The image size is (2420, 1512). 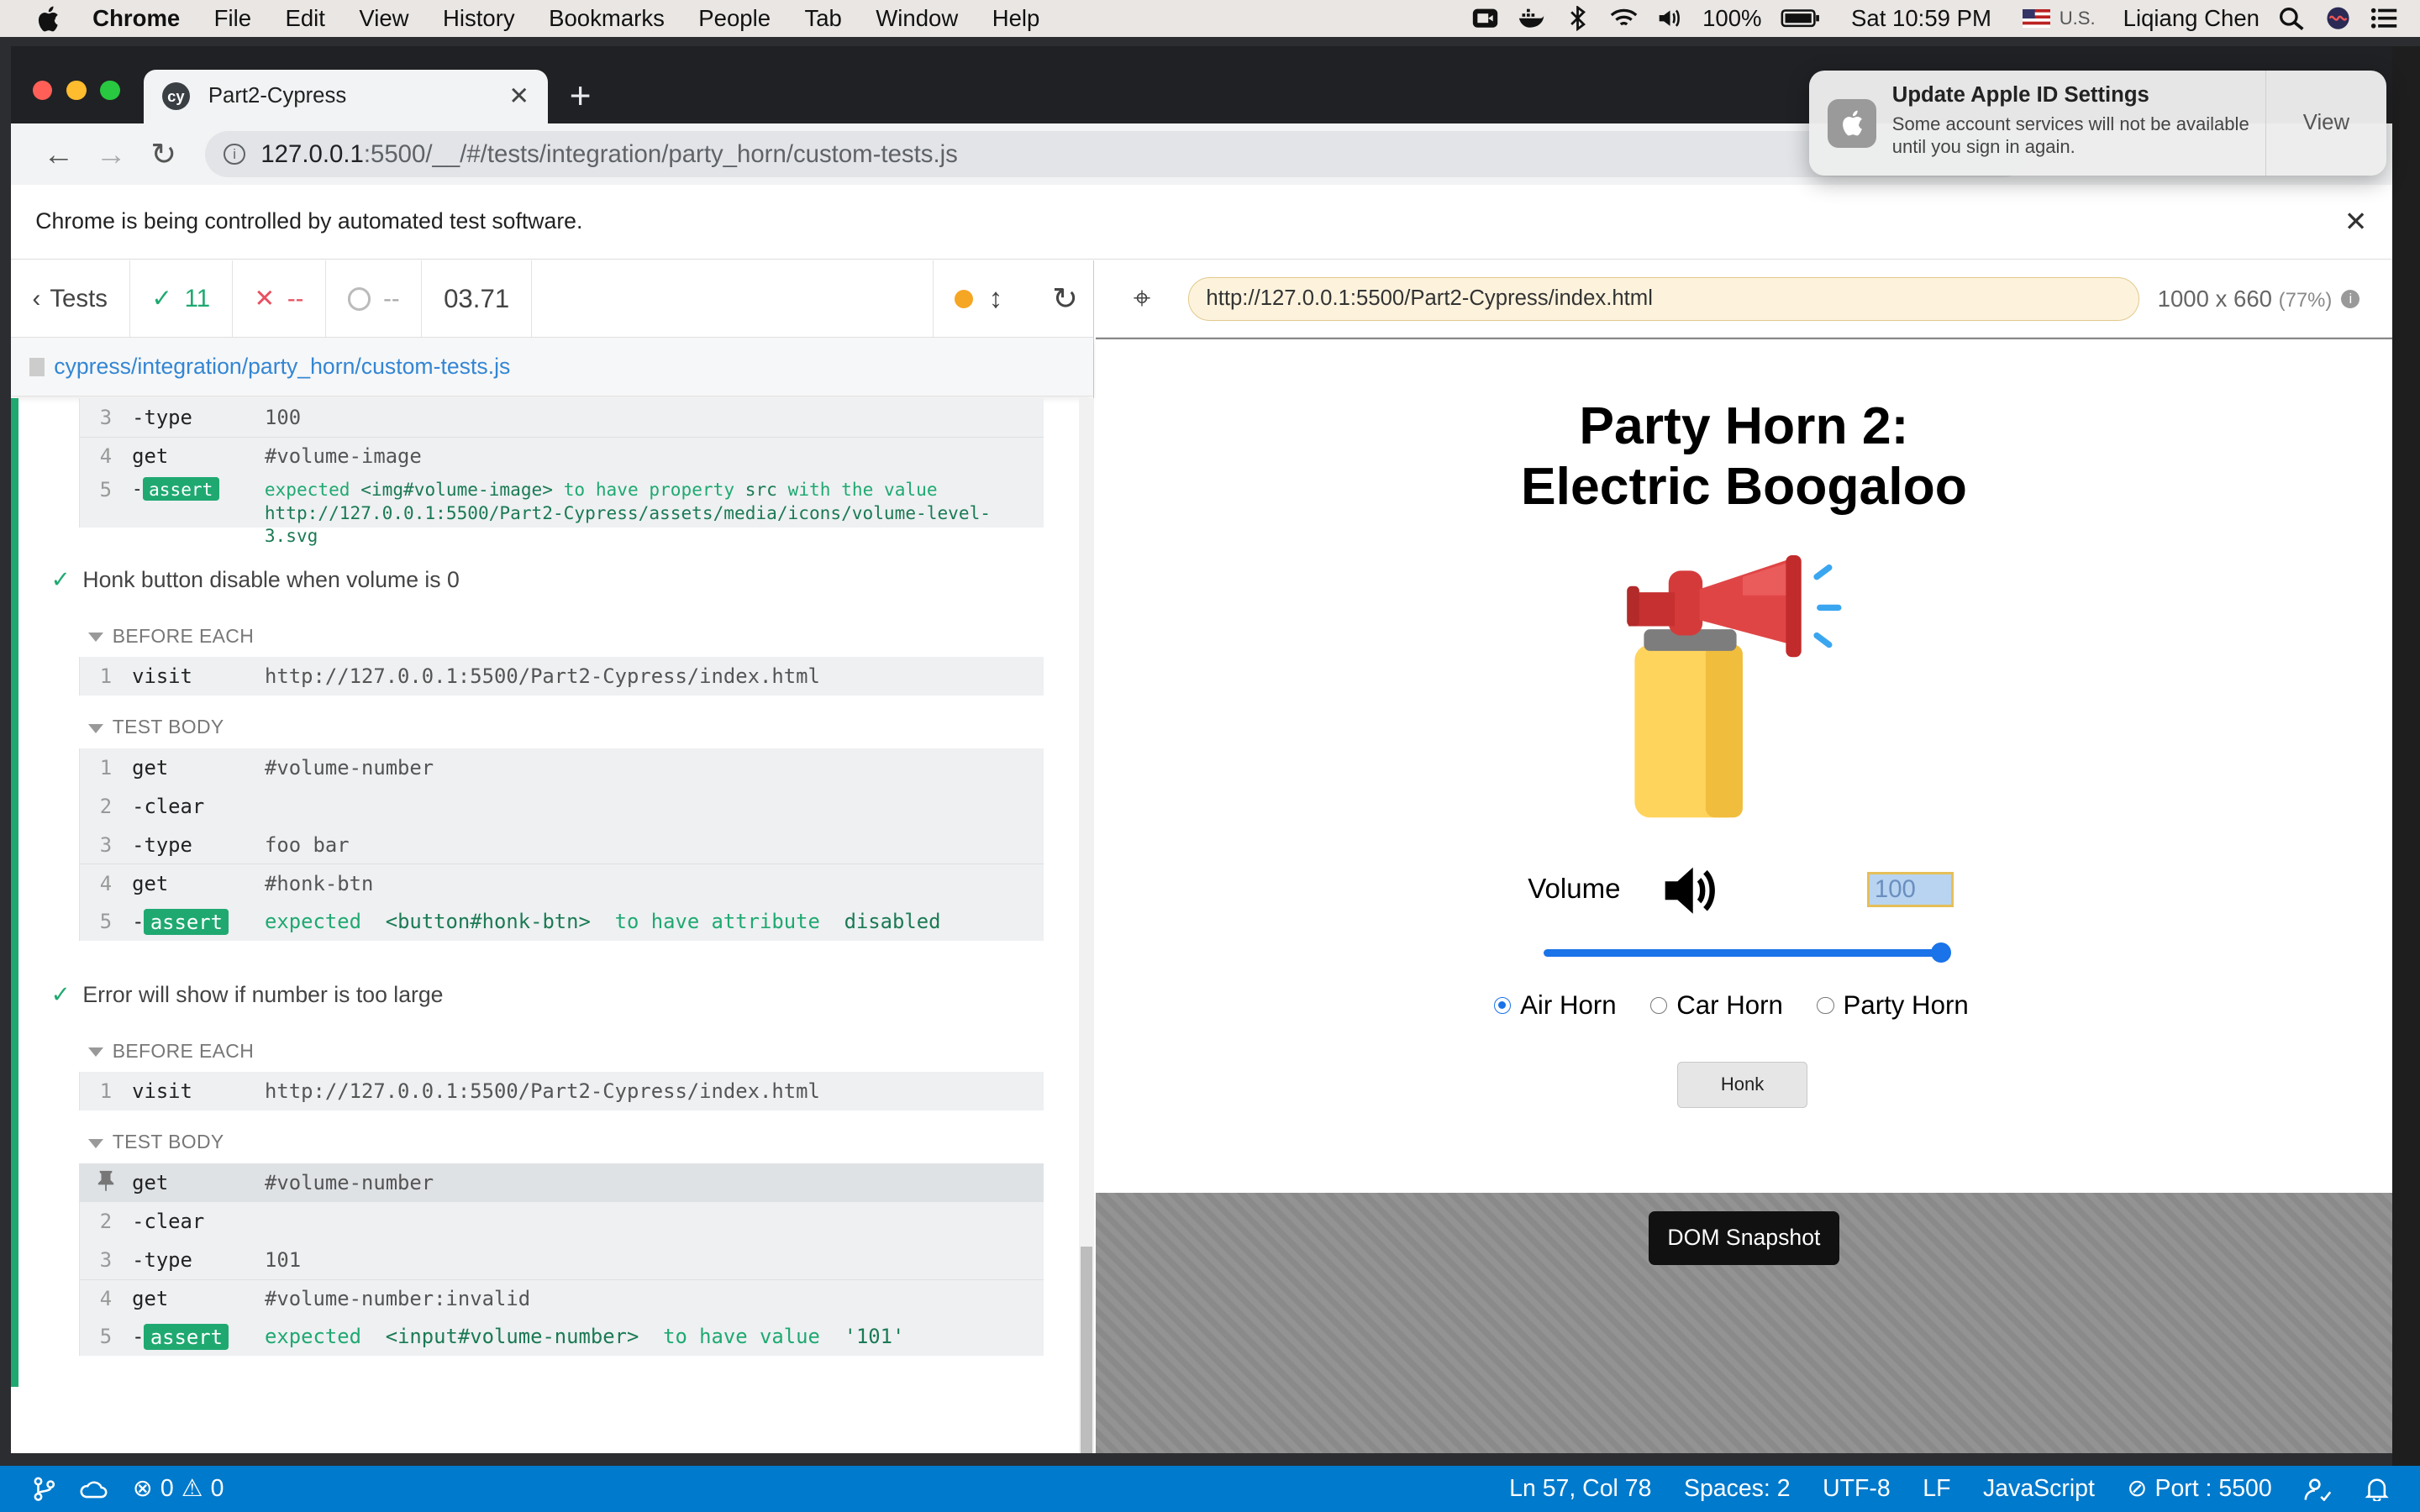 What do you see at coordinates (488, 922) in the screenshot?
I see `assert-subject: <button#honk-btn>` at bounding box center [488, 922].